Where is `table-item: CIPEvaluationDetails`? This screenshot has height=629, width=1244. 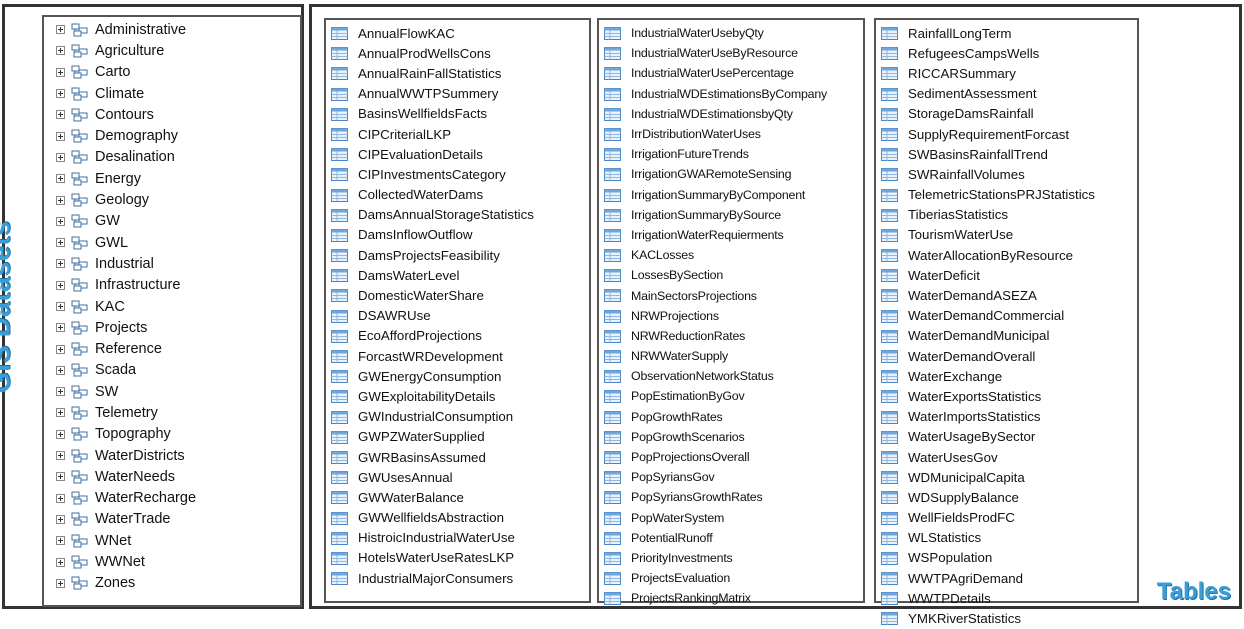 table-item: CIPEvaluationDetails is located at coordinates (457, 154).